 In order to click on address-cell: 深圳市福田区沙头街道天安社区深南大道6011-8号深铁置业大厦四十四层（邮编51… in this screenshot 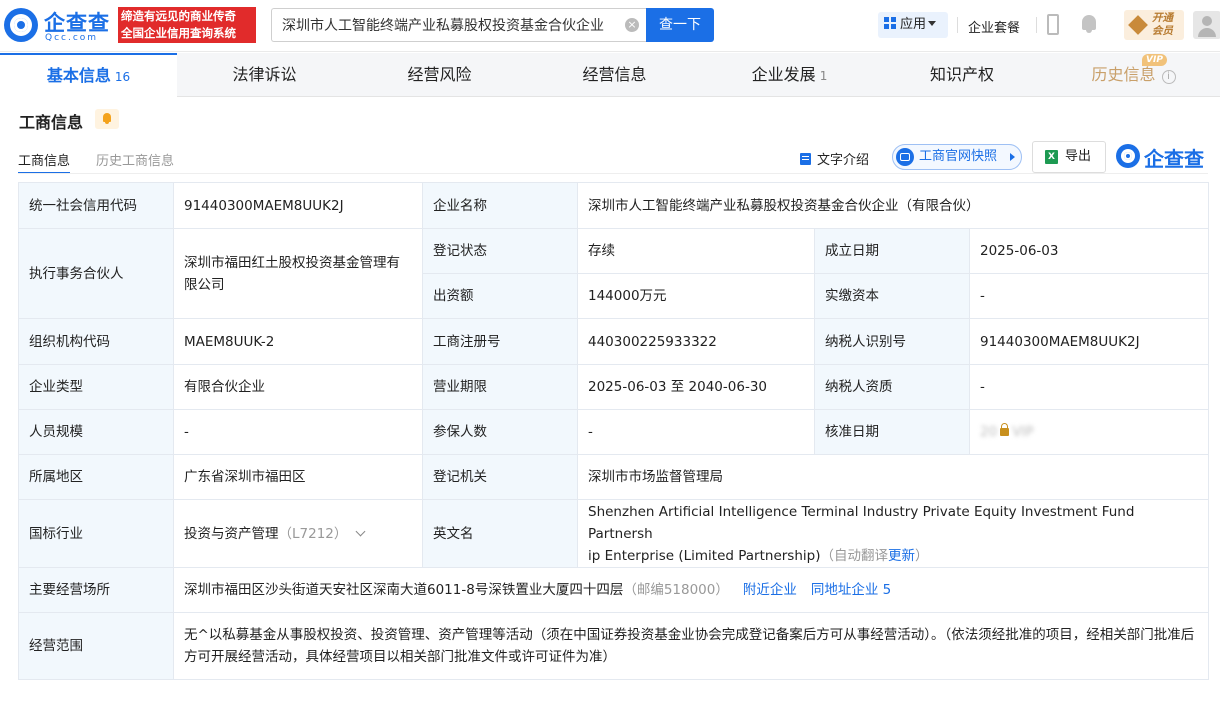, I will do `click(691, 590)`.